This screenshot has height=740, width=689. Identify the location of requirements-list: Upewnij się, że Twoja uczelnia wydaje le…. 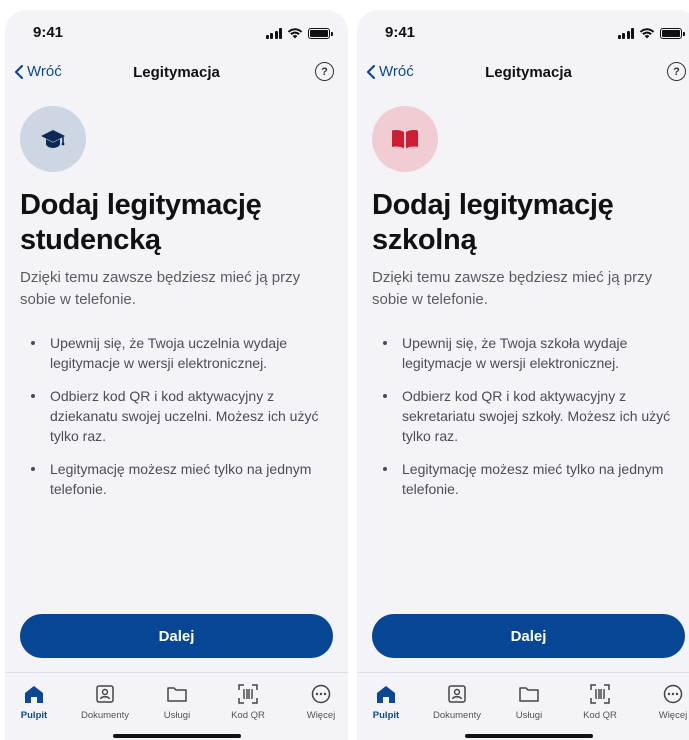
(177, 422).